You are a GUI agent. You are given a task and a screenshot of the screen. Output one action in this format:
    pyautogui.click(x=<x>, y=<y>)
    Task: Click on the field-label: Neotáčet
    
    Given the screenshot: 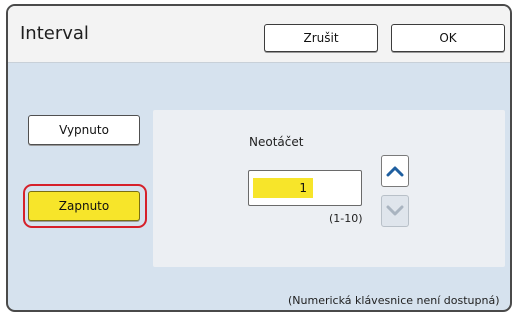 What is the action you would take?
    pyautogui.click(x=276, y=142)
    